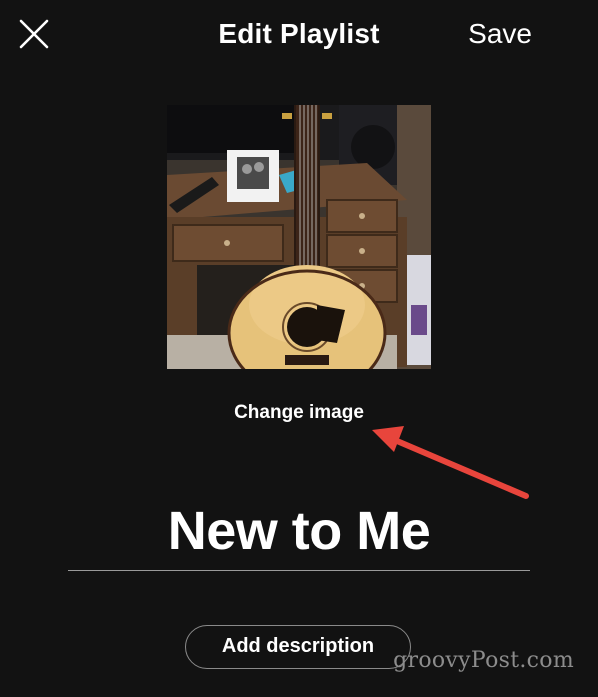  I want to click on add-description-button: Add description, so click(298, 647).